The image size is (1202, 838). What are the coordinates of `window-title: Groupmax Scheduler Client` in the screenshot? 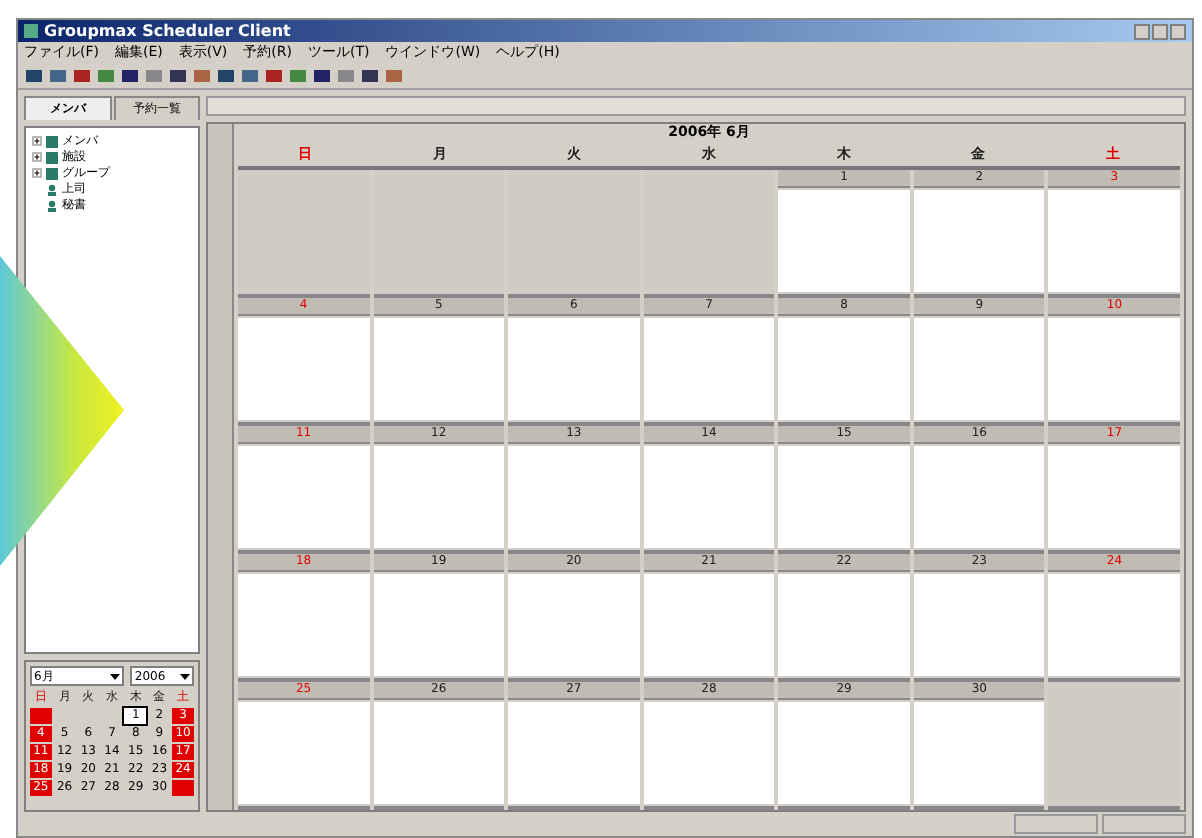 It's located at (168, 31).